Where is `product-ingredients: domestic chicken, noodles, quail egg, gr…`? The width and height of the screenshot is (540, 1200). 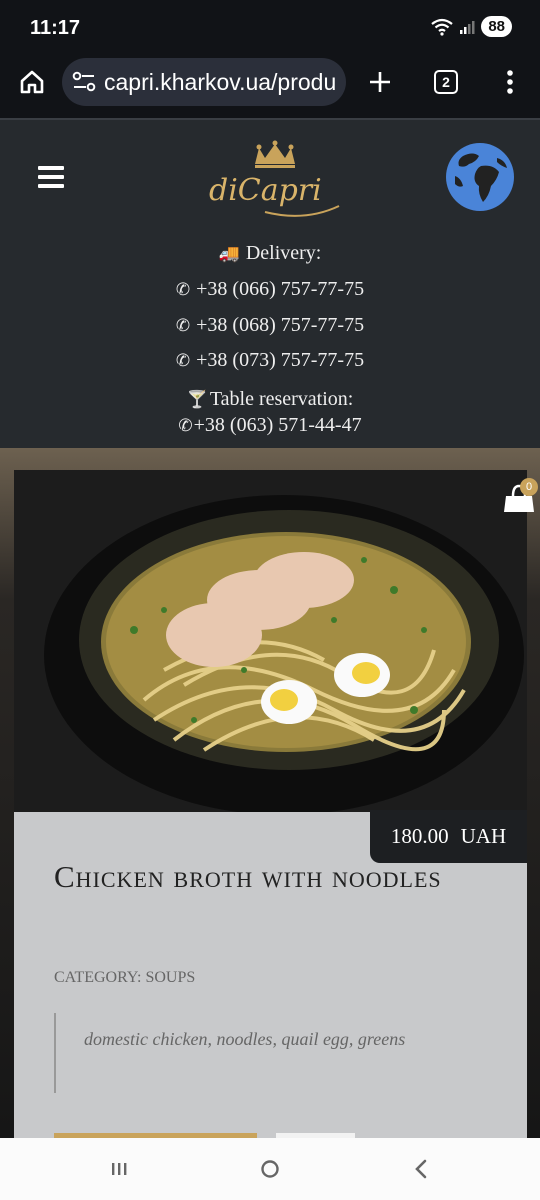
product-ingredients: domestic chicken, noodles, quail egg, gr… is located at coordinates (244, 1053).